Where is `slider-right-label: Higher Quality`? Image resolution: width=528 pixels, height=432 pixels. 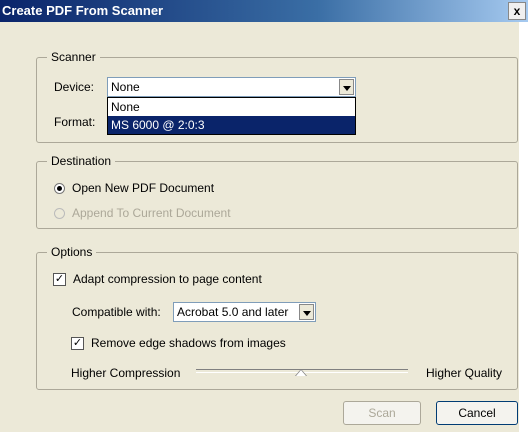
slider-right-label: Higher Quality is located at coordinates (464, 373).